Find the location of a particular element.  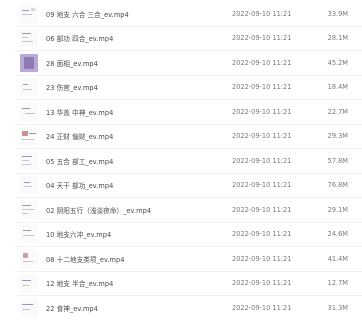

file-name: 08 十二地支类项_ev.mp4 is located at coordinates (85, 260).